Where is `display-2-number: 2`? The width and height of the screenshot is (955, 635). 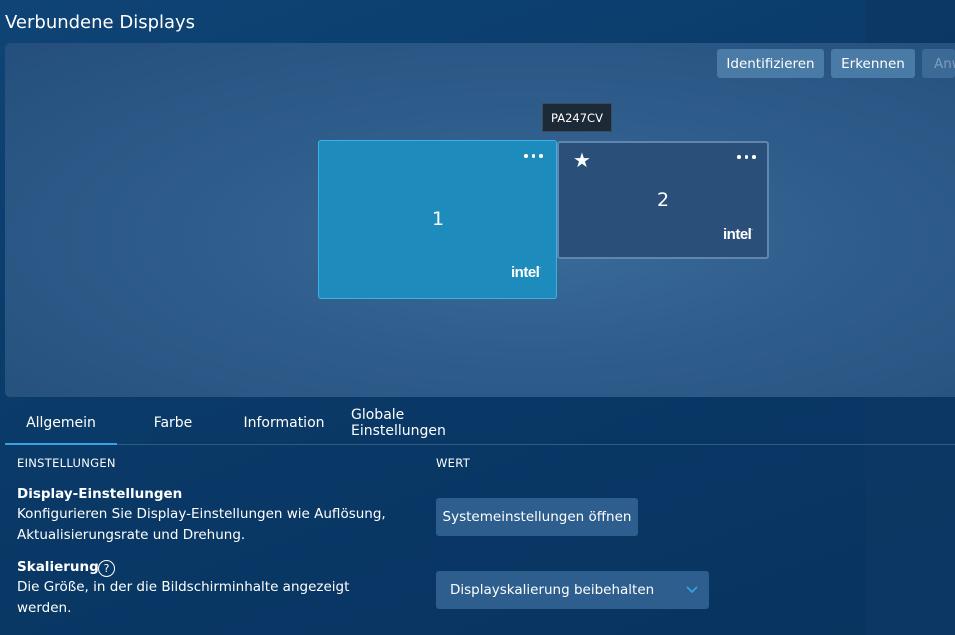
display-2-number: 2 is located at coordinates (663, 200).